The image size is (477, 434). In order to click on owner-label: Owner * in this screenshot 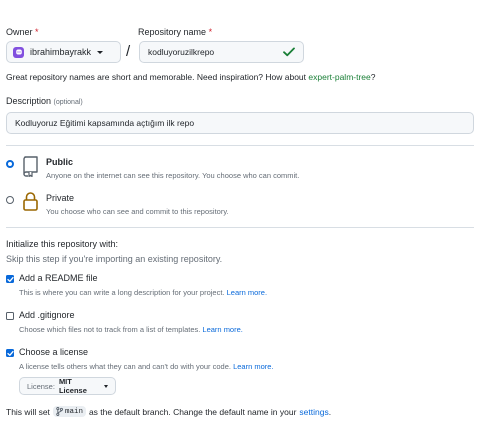, I will do `click(22, 32)`.